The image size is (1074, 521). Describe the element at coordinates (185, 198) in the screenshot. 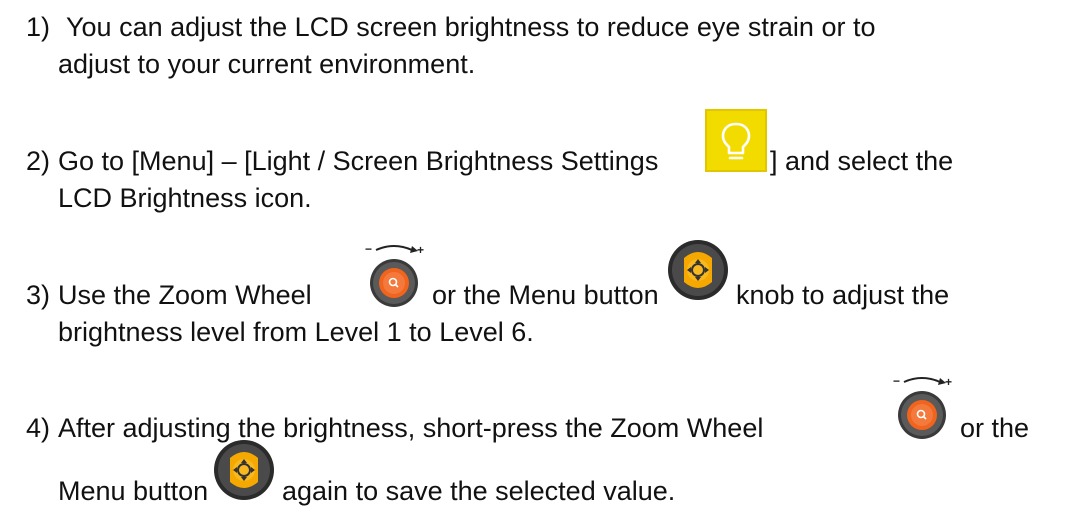

I see `step-2-text-line-2: LCD Brightness icon.` at that location.